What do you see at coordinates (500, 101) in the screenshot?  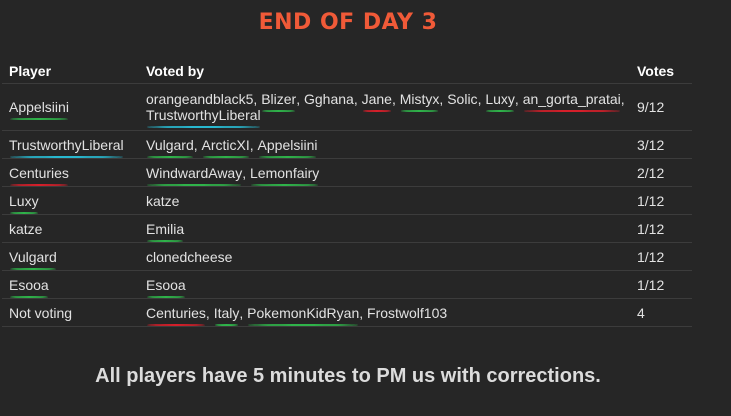 I see `voter-name: Luxy` at bounding box center [500, 101].